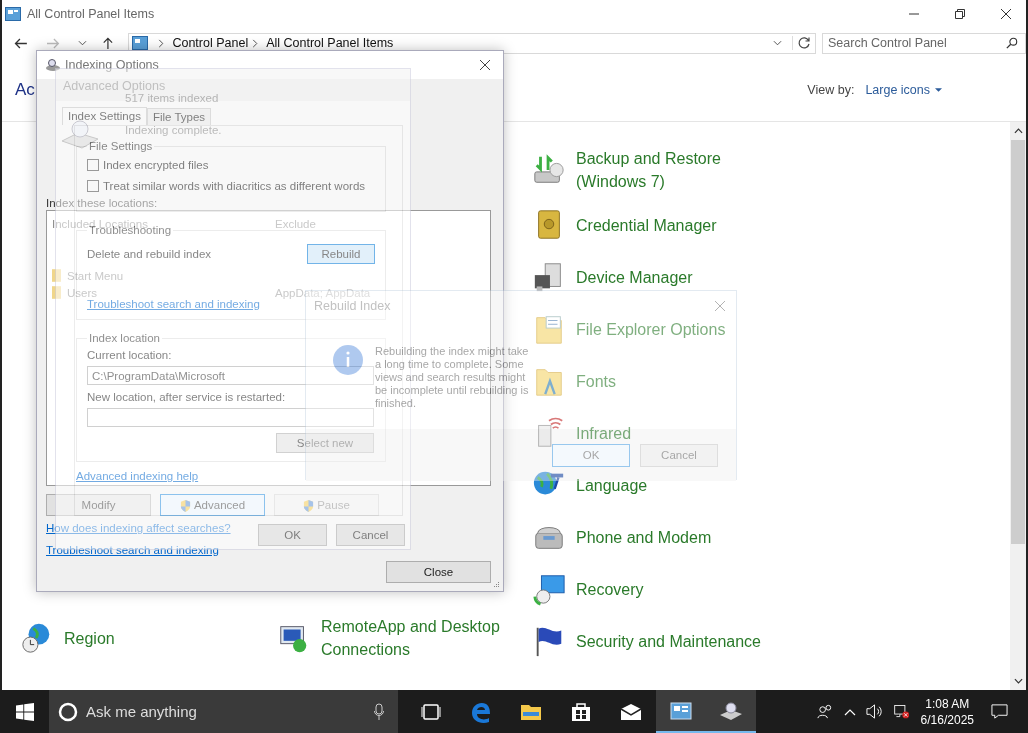 The width and height of the screenshot is (1028, 733). What do you see at coordinates (292, 535) in the screenshot?
I see `dialog-button: OK` at bounding box center [292, 535].